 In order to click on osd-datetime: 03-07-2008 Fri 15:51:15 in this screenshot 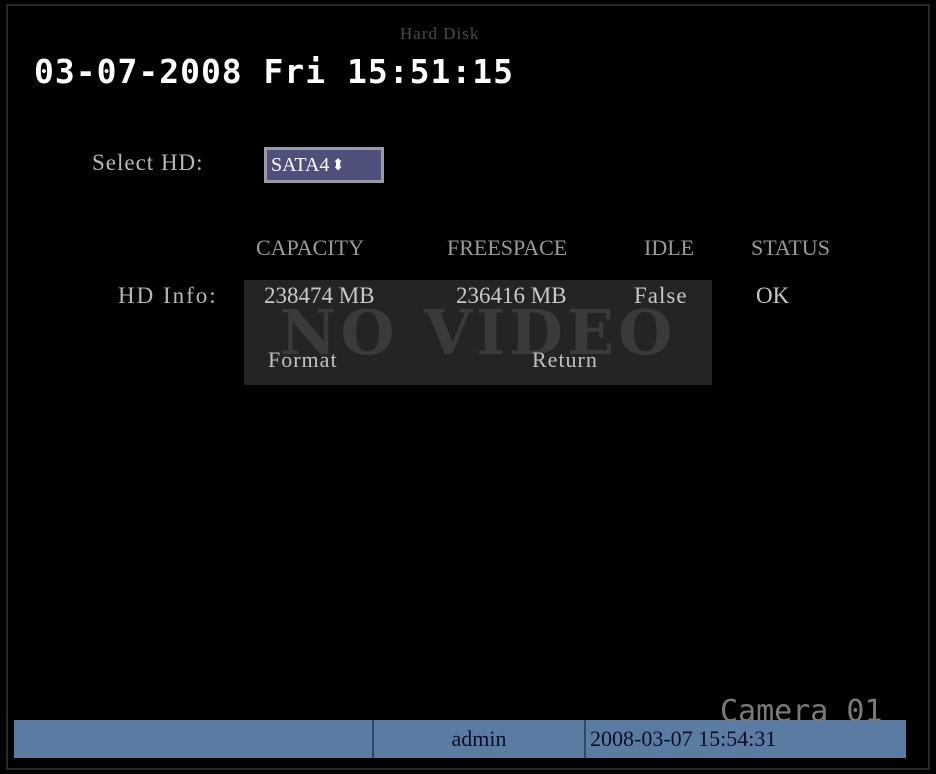, I will do `click(274, 71)`.